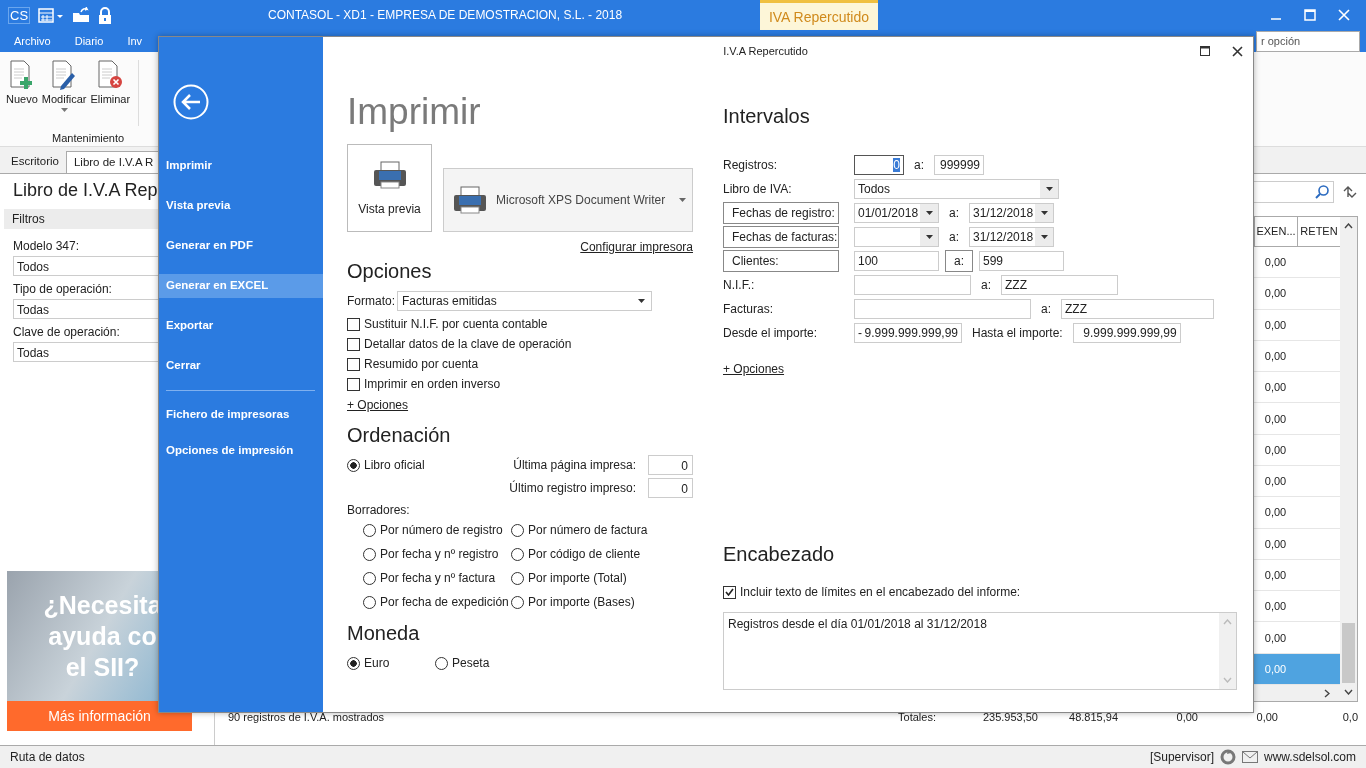  What do you see at coordinates (1126, 333) in the screenshot?
I see `input-field: 9.999.999.999,99` at bounding box center [1126, 333].